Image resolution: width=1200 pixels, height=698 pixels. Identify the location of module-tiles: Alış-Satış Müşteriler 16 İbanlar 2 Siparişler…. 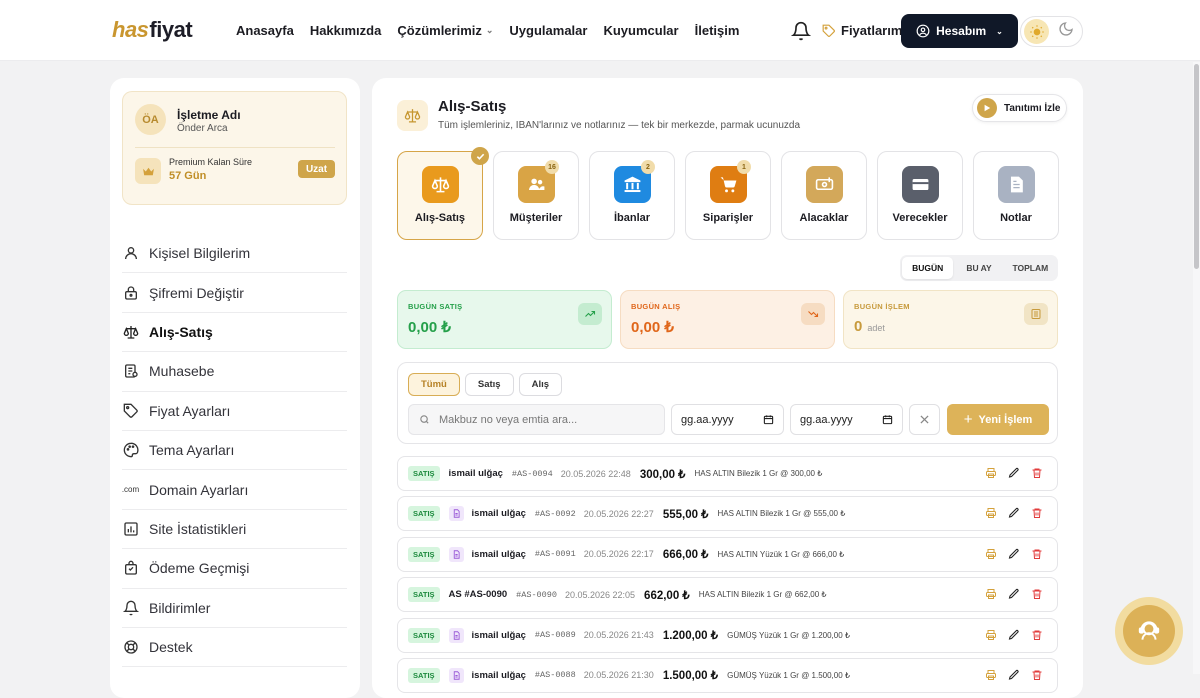
(728, 193).